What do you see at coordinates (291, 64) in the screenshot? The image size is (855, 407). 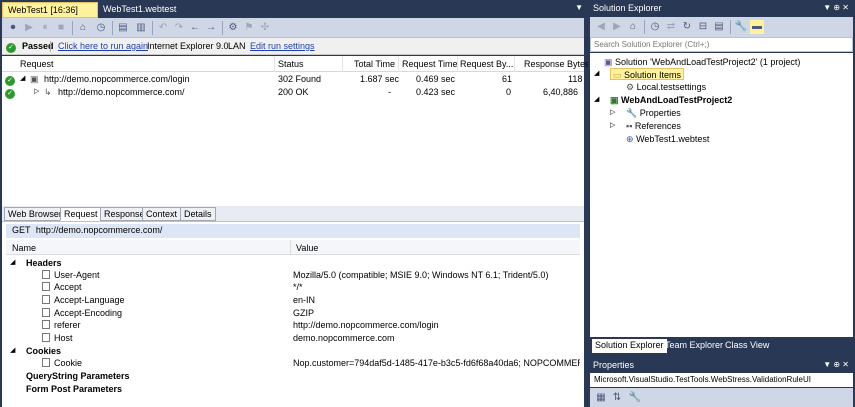 I see `column-header-status: Status` at bounding box center [291, 64].